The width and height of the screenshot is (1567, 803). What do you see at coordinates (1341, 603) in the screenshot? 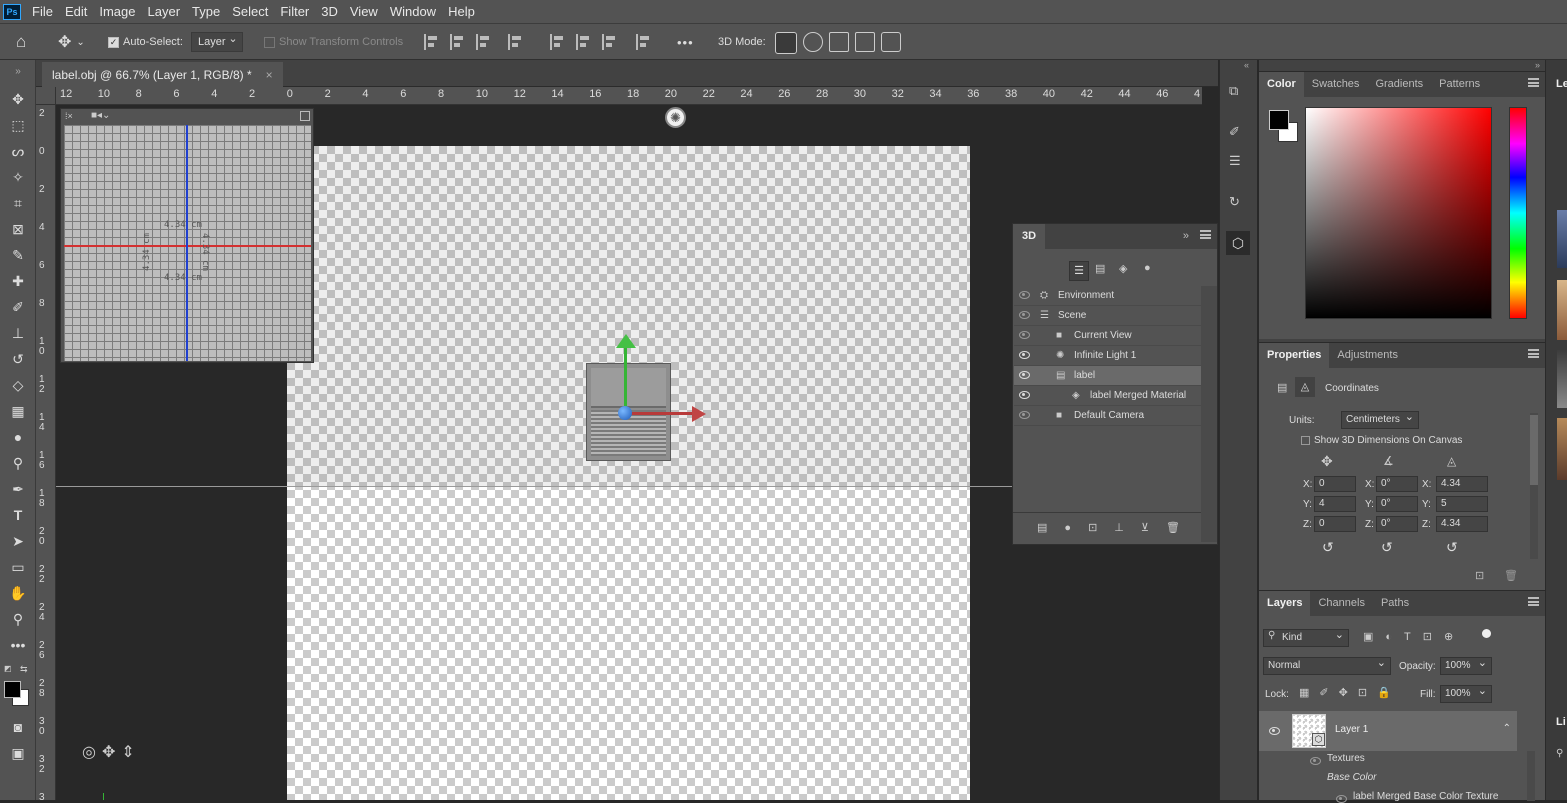
I see `tab-channels: Channels` at bounding box center [1341, 603].